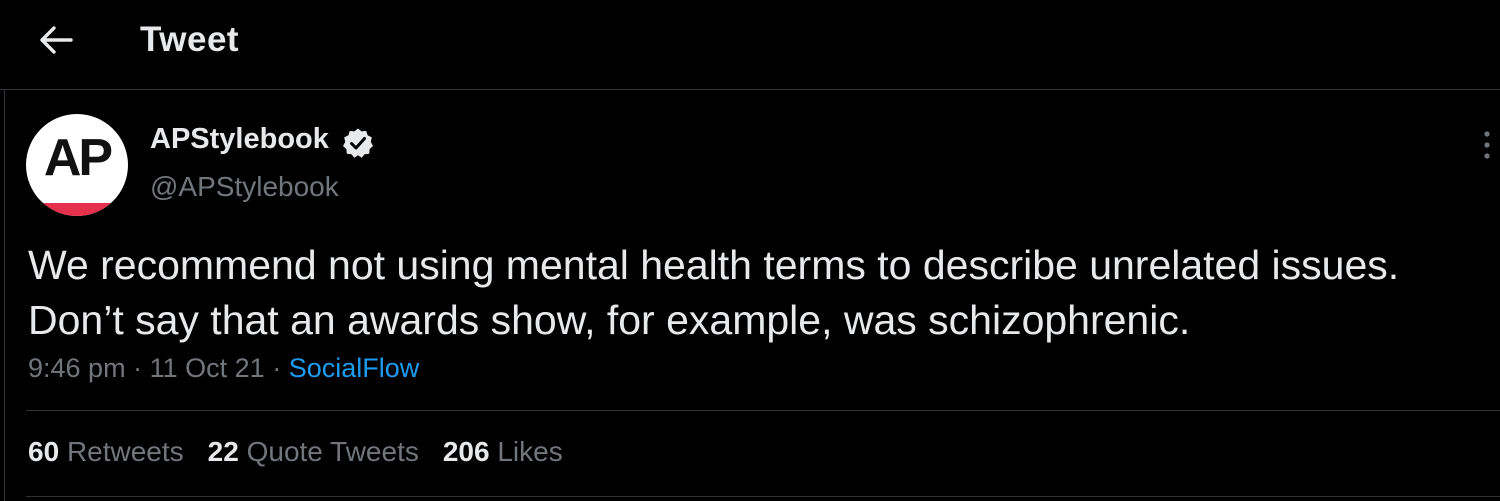 The height and width of the screenshot is (501, 1500). Describe the element at coordinates (77, 368) in the screenshot. I see `tweet-time: 9:46 pm` at that location.